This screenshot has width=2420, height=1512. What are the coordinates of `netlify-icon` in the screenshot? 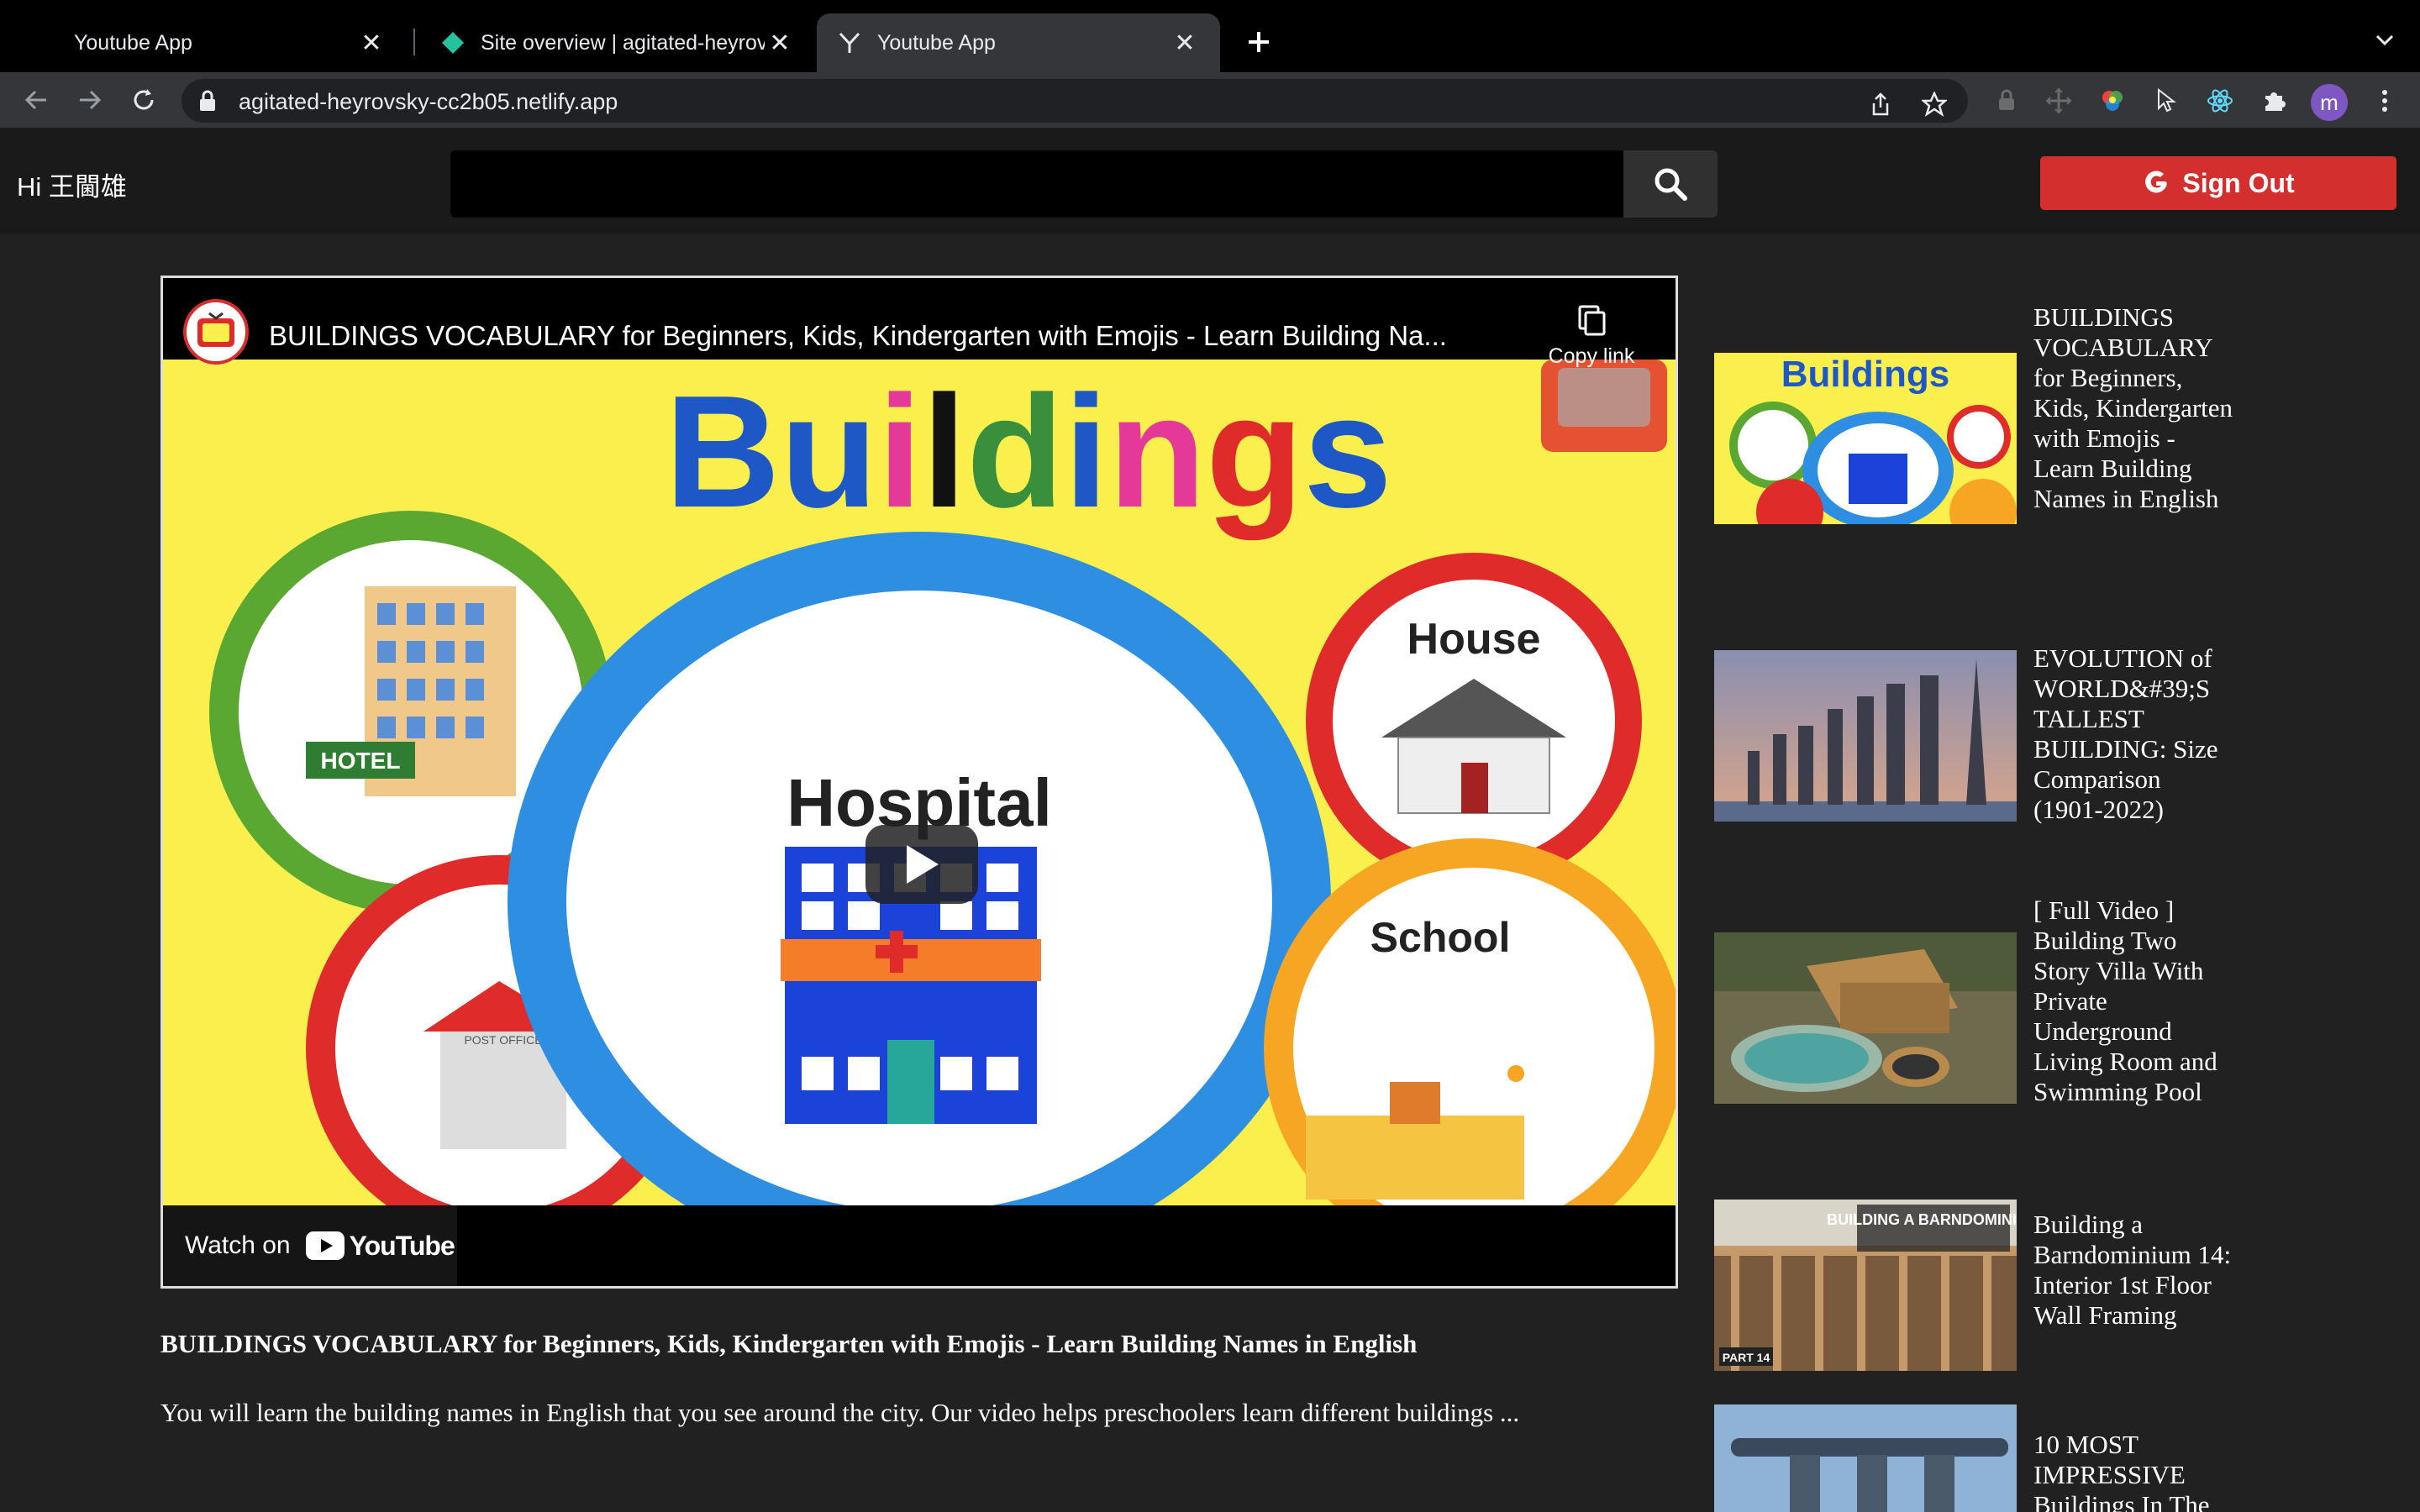 It's located at (453, 43).